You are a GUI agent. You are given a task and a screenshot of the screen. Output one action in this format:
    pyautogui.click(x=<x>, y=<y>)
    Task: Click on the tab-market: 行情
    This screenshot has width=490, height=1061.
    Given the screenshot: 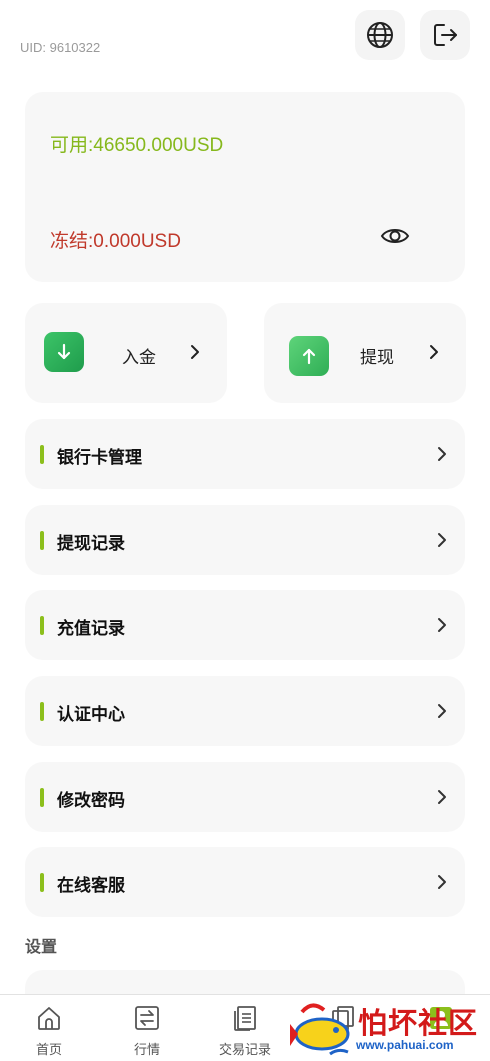 What is the action you would take?
    pyautogui.click(x=147, y=1028)
    